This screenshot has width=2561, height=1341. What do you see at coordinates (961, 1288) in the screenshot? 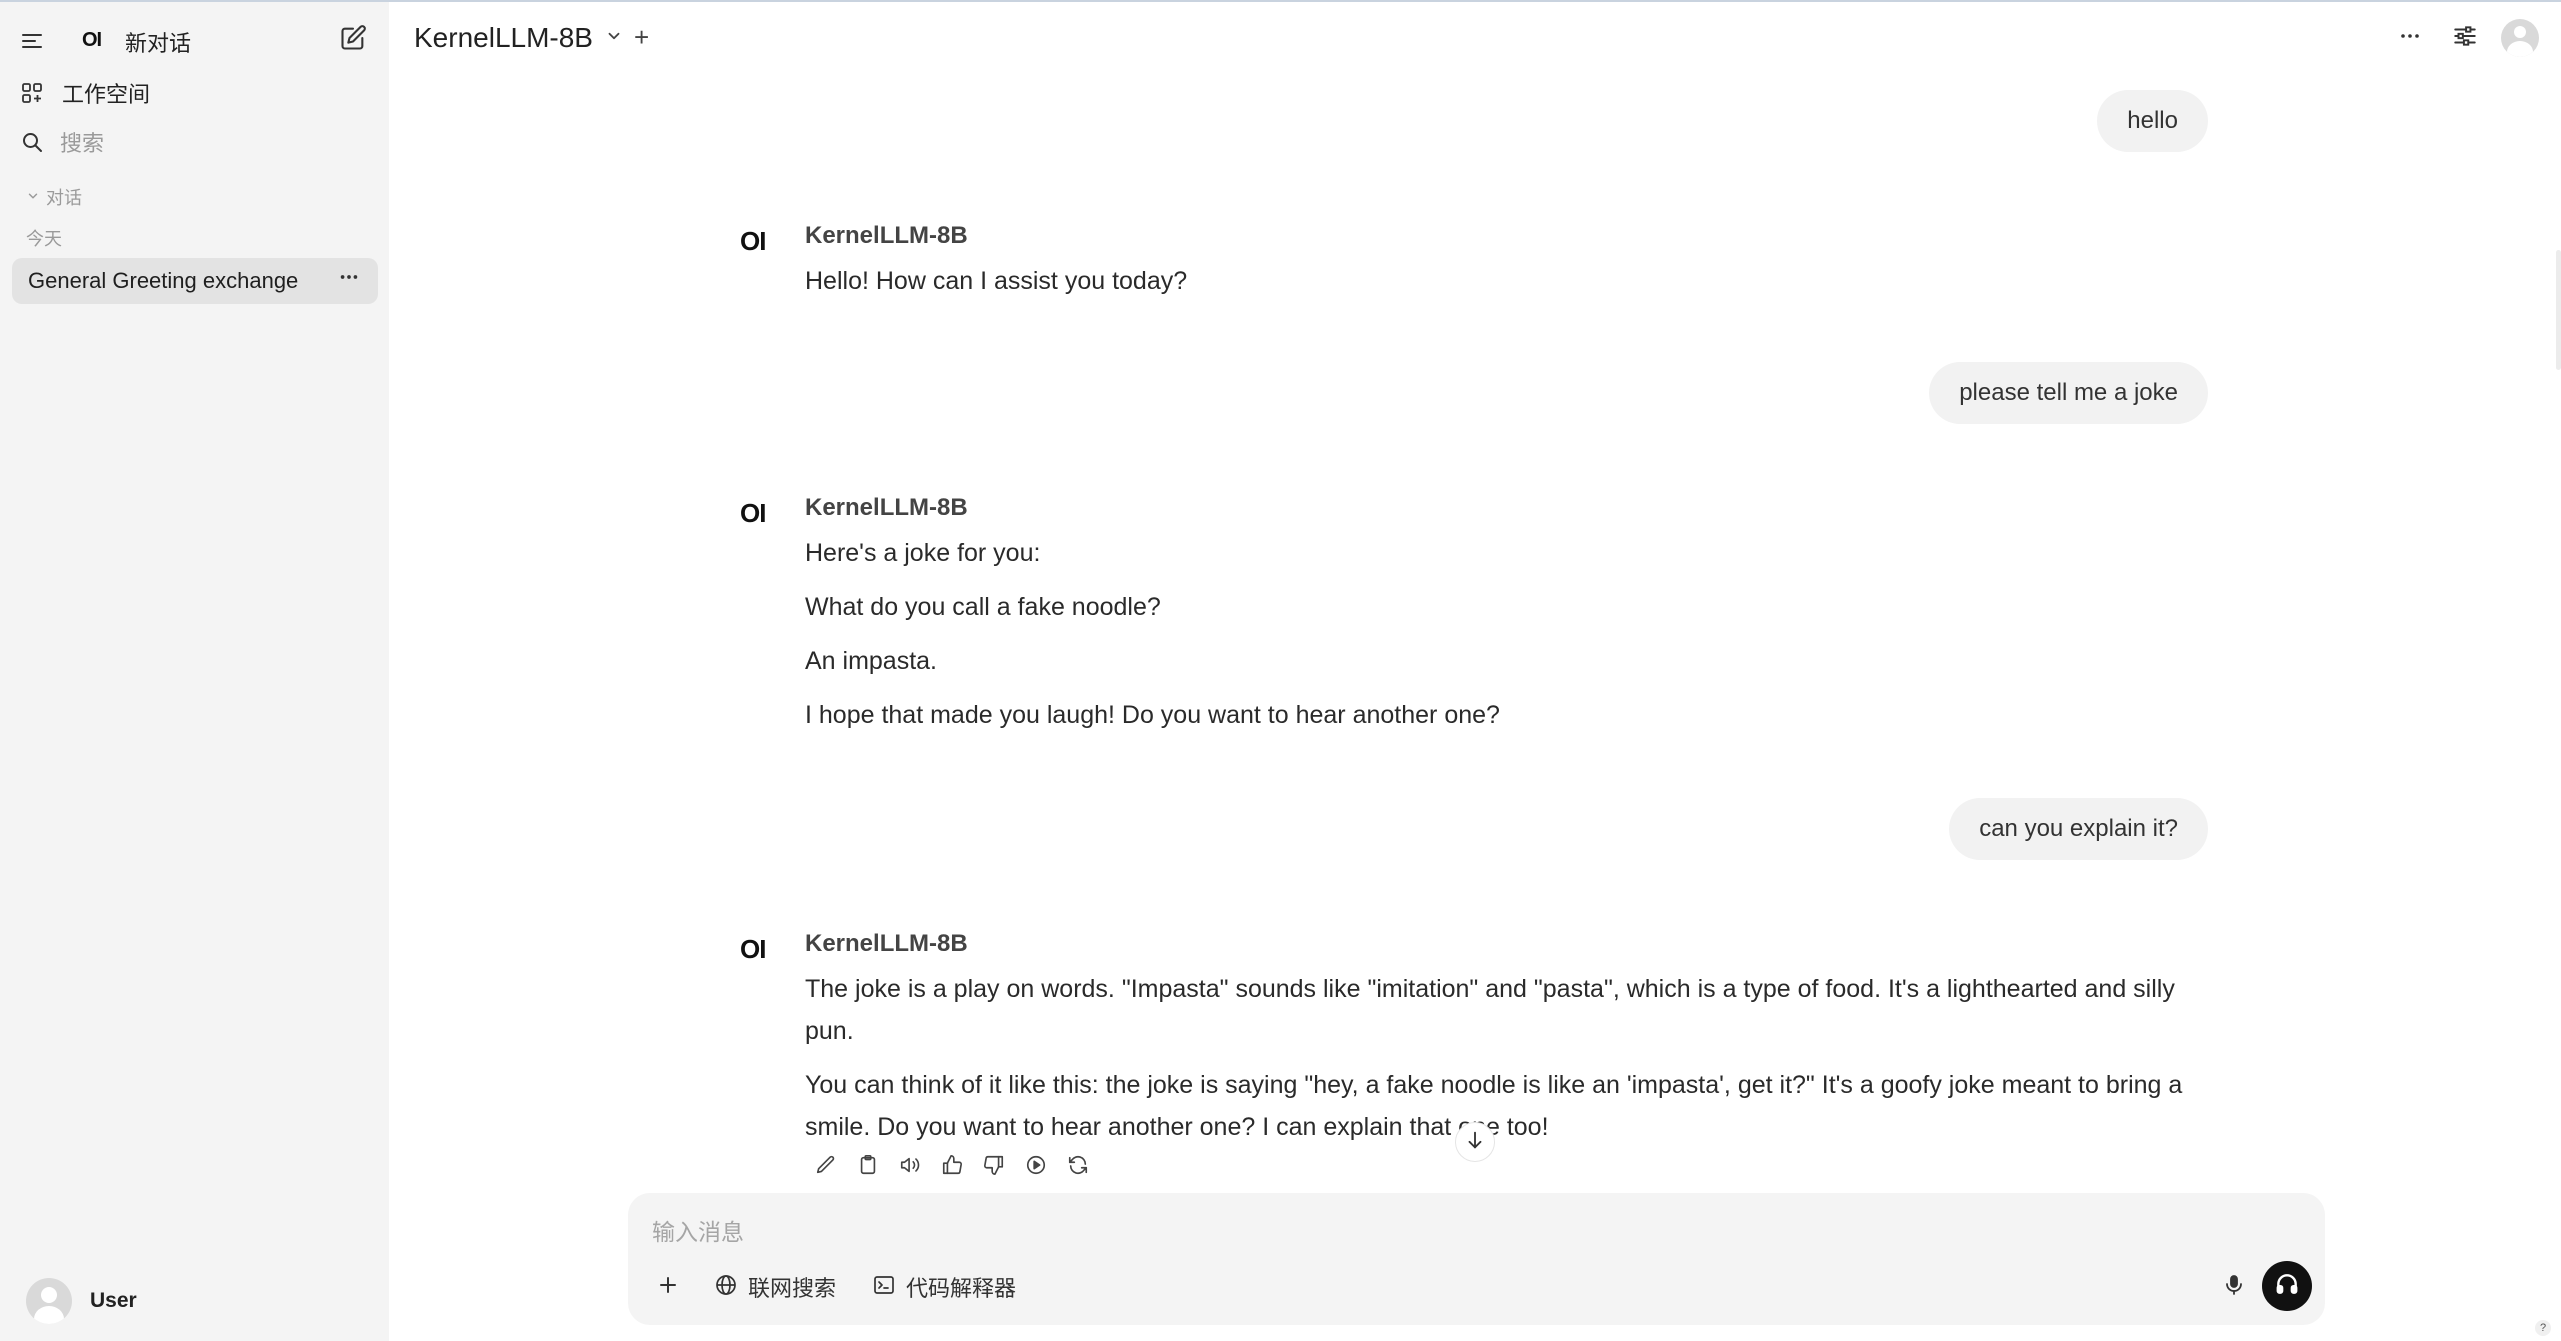
I see `code-interpreter-label: 代码解释器` at bounding box center [961, 1288].